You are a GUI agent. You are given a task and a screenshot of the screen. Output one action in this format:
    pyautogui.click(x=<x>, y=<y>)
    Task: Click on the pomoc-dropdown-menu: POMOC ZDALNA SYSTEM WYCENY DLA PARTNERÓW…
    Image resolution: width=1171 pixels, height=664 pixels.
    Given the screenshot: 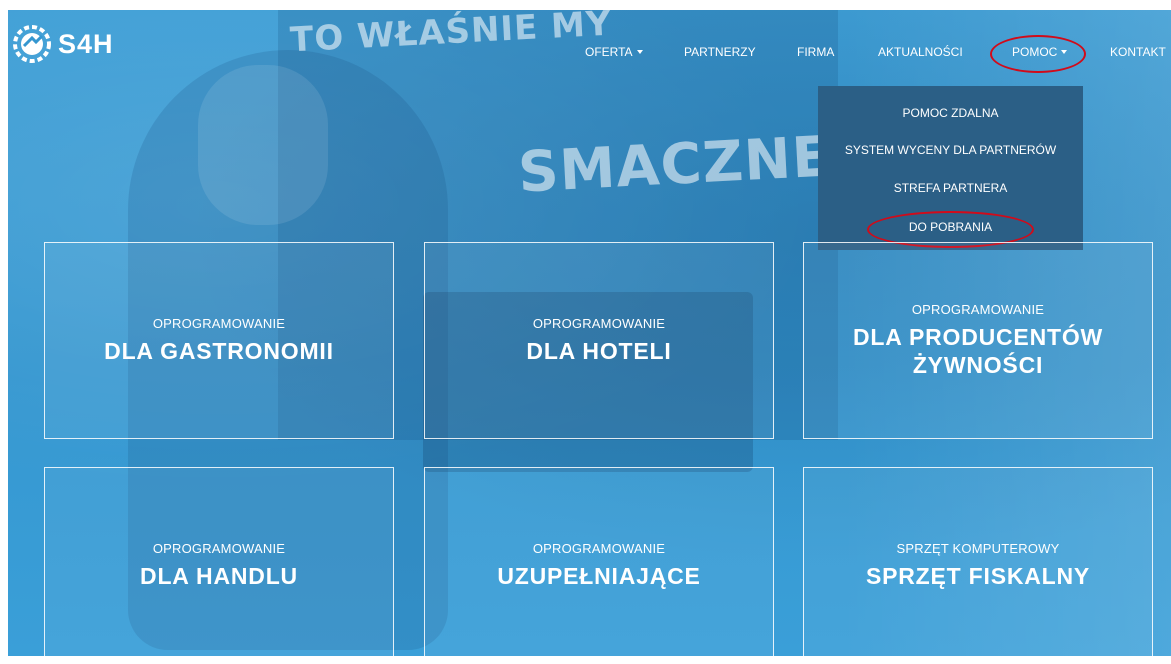 What is the action you would take?
    pyautogui.click(x=950, y=168)
    